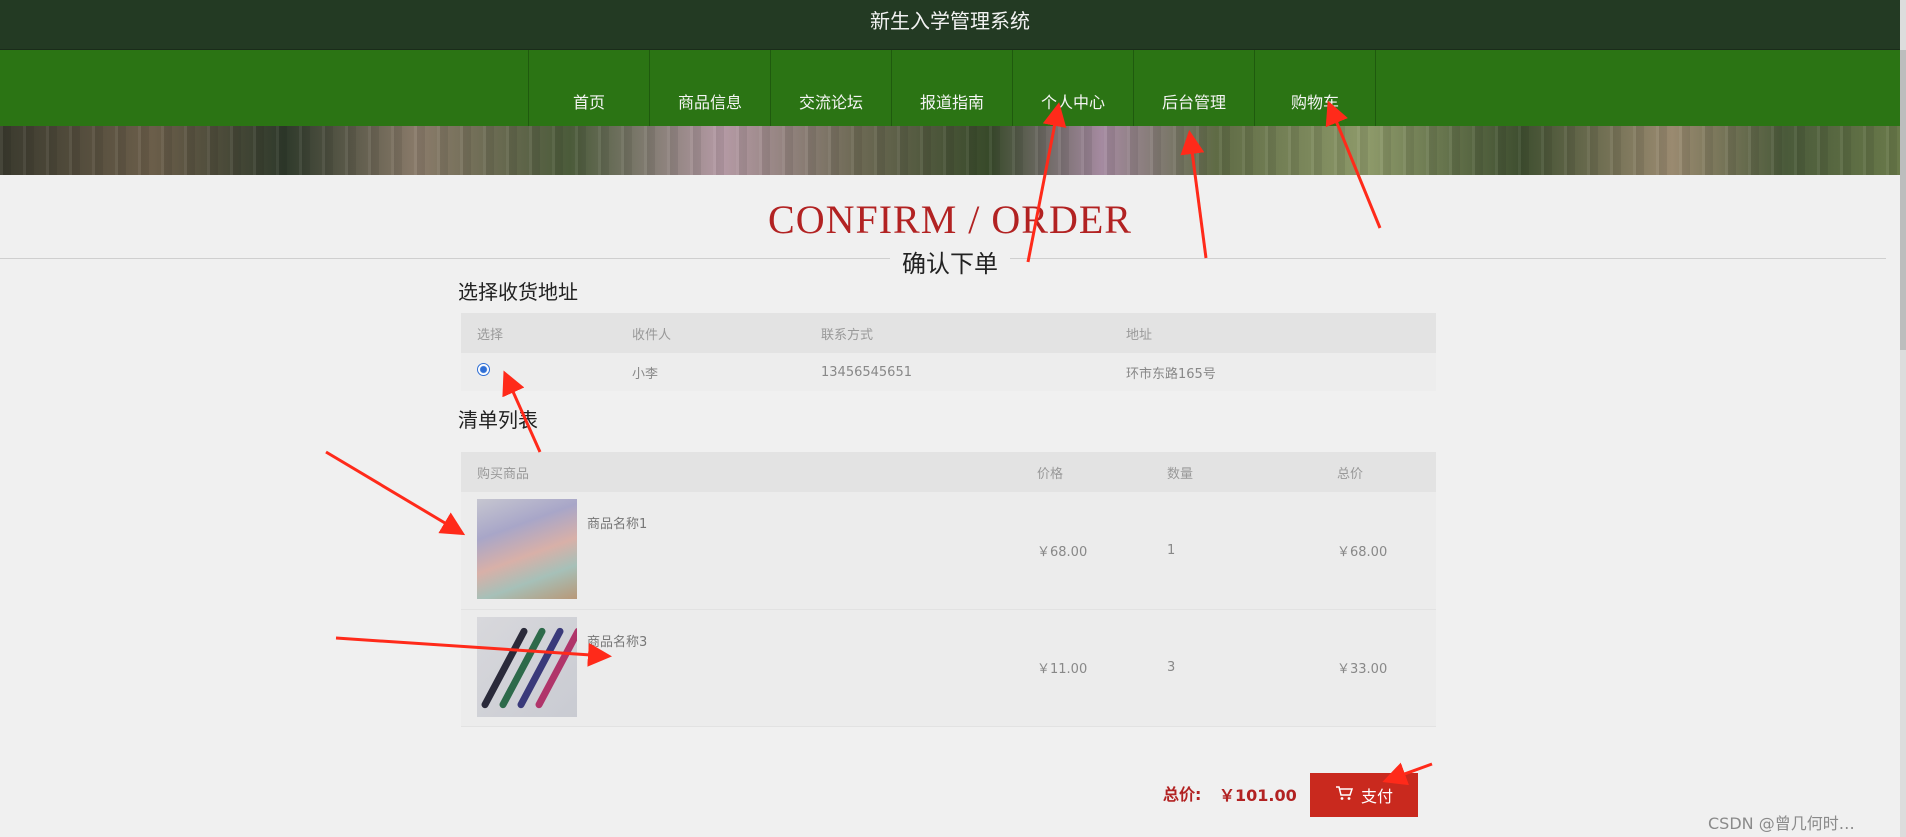 This screenshot has width=1906, height=837. Describe the element at coordinates (741, 668) in the screenshot. I see `product-cell: 商品名称3` at that location.